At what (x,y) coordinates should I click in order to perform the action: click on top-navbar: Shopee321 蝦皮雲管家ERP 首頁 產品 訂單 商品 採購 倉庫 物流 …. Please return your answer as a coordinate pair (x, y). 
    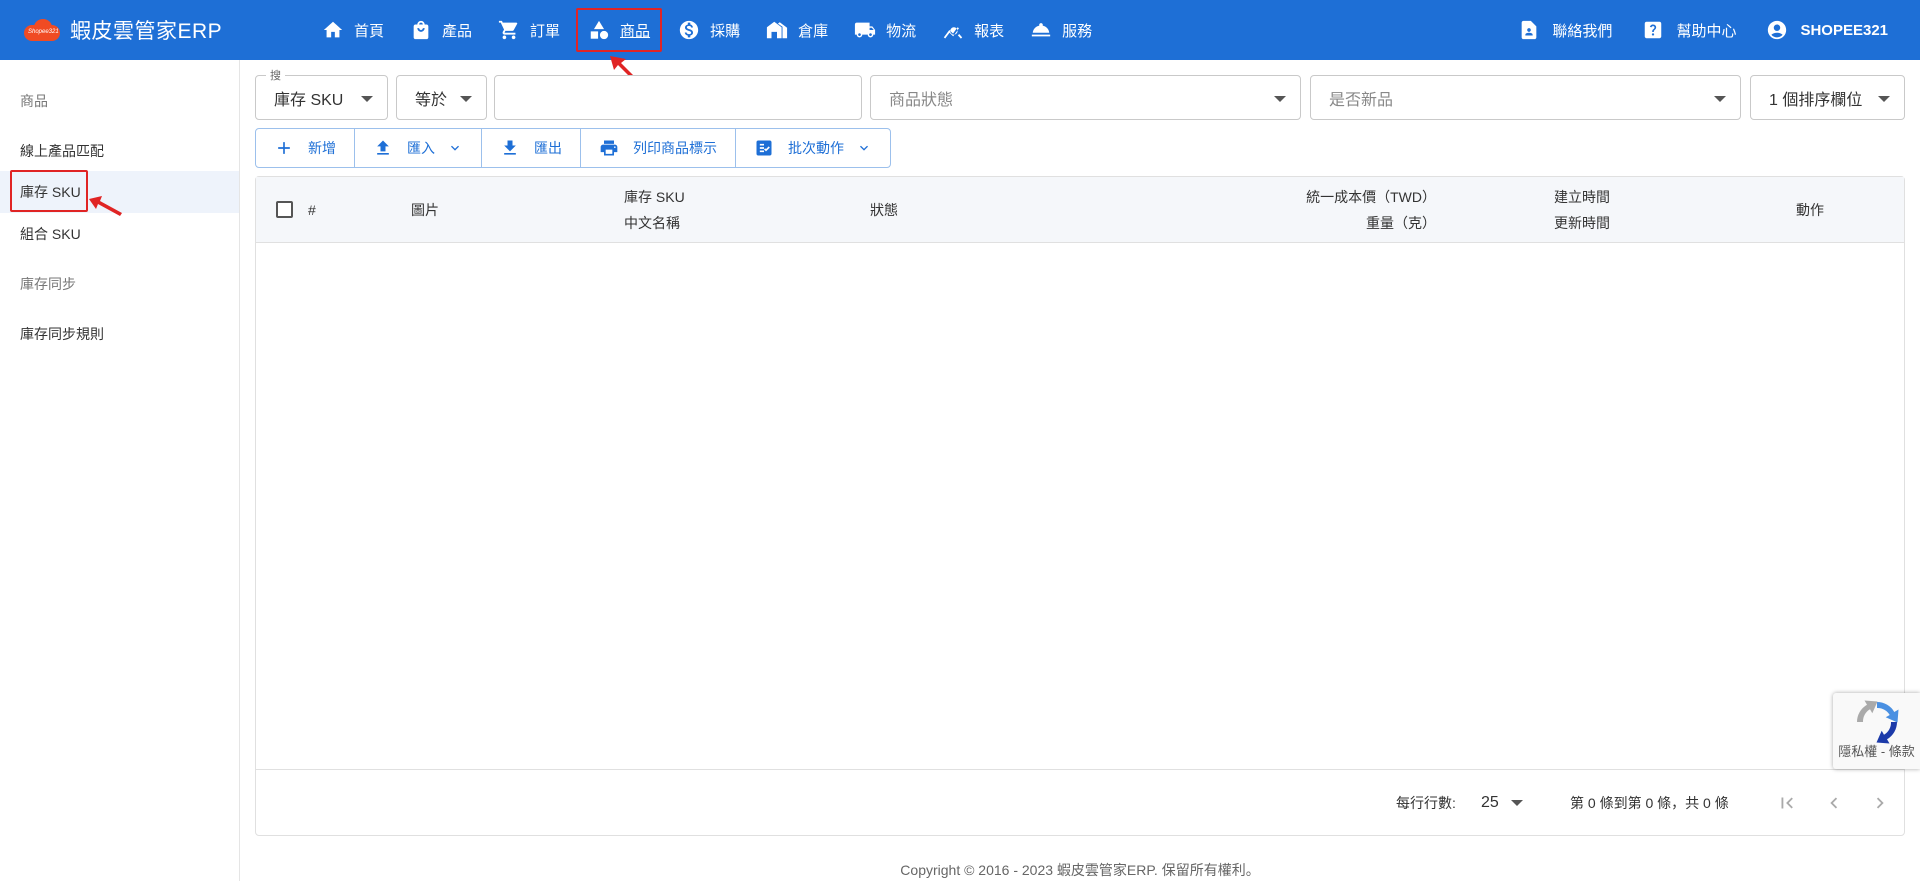
    Looking at the image, I should click on (960, 30).